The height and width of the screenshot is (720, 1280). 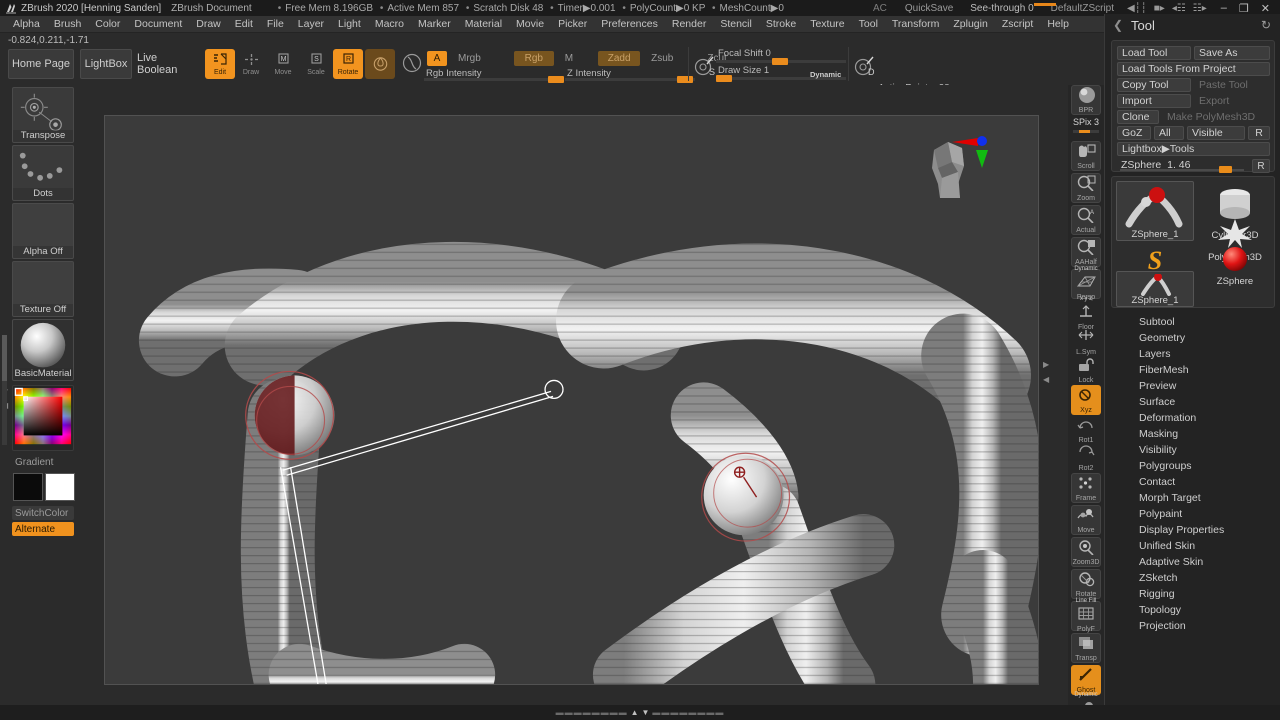 I want to click on visible-button: Visible, so click(x=1216, y=133).